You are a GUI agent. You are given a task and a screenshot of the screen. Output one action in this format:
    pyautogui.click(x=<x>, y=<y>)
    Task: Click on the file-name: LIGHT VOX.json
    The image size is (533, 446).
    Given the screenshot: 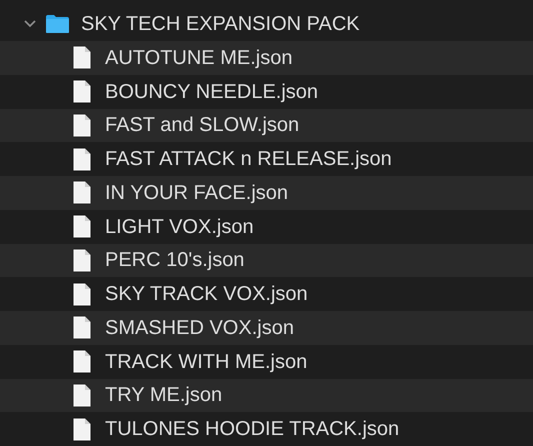 What is the action you would take?
    pyautogui.click(x=179, y=227)
    